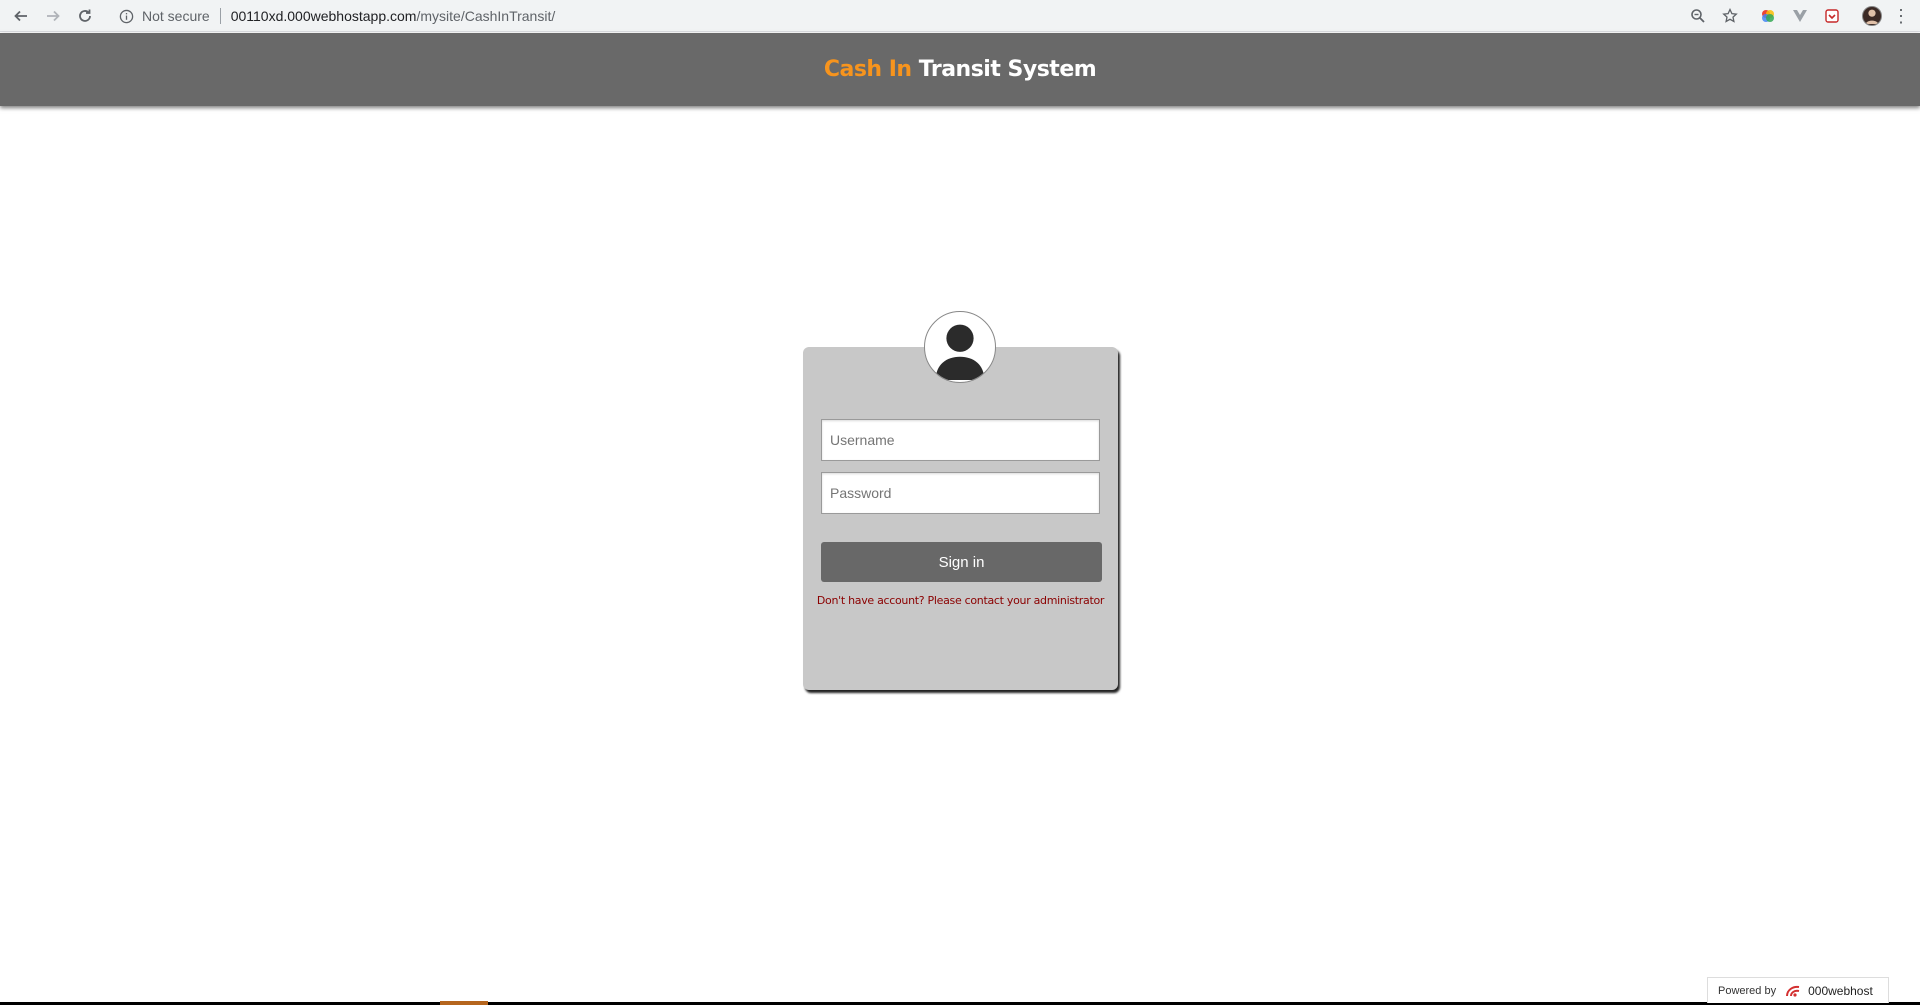  I want to click on security-label: Not secure, so click(176, 16).